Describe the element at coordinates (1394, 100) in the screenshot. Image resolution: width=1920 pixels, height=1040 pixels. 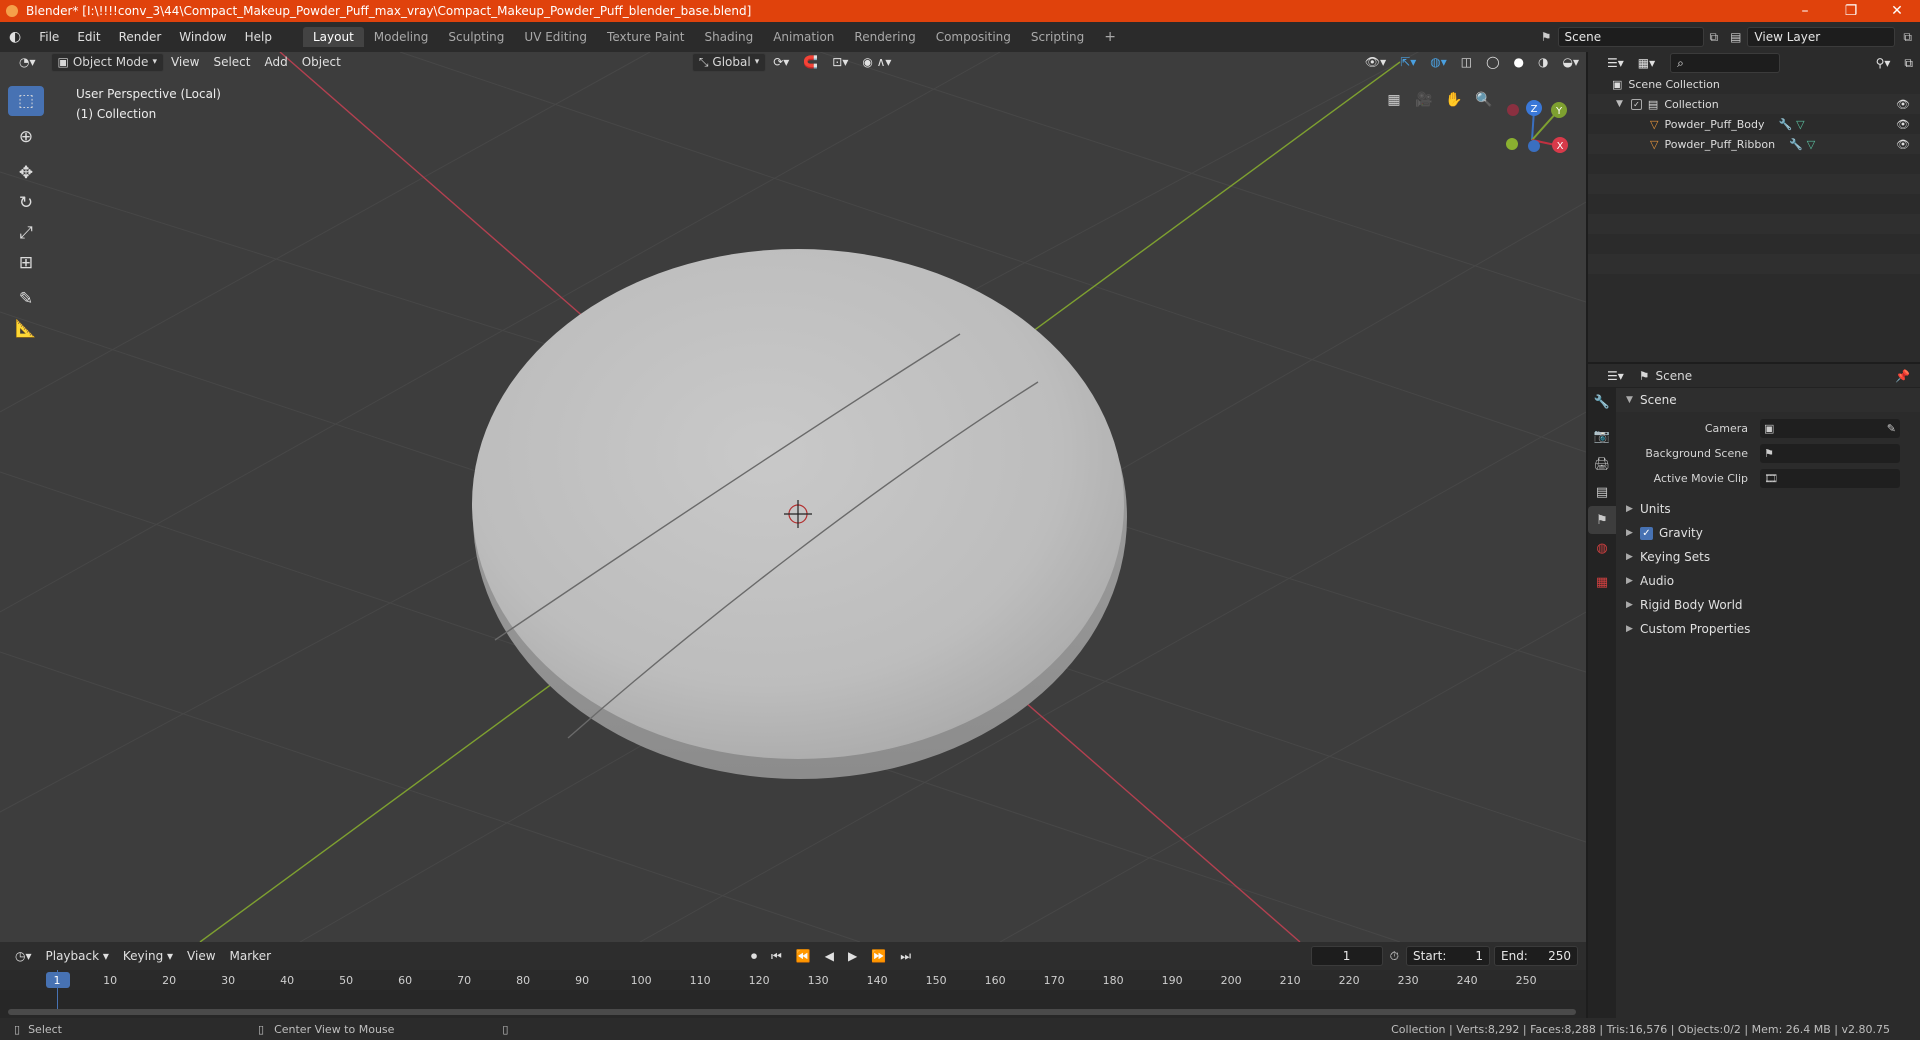
I see `grid-view-icon: ▦` at that location.